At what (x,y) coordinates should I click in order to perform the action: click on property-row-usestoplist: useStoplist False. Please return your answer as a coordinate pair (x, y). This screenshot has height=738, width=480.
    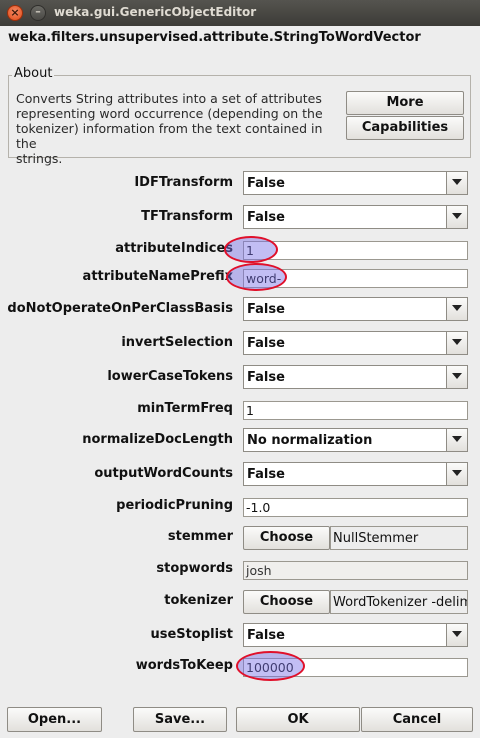
    Looking at the image, I should click on (240, 635).